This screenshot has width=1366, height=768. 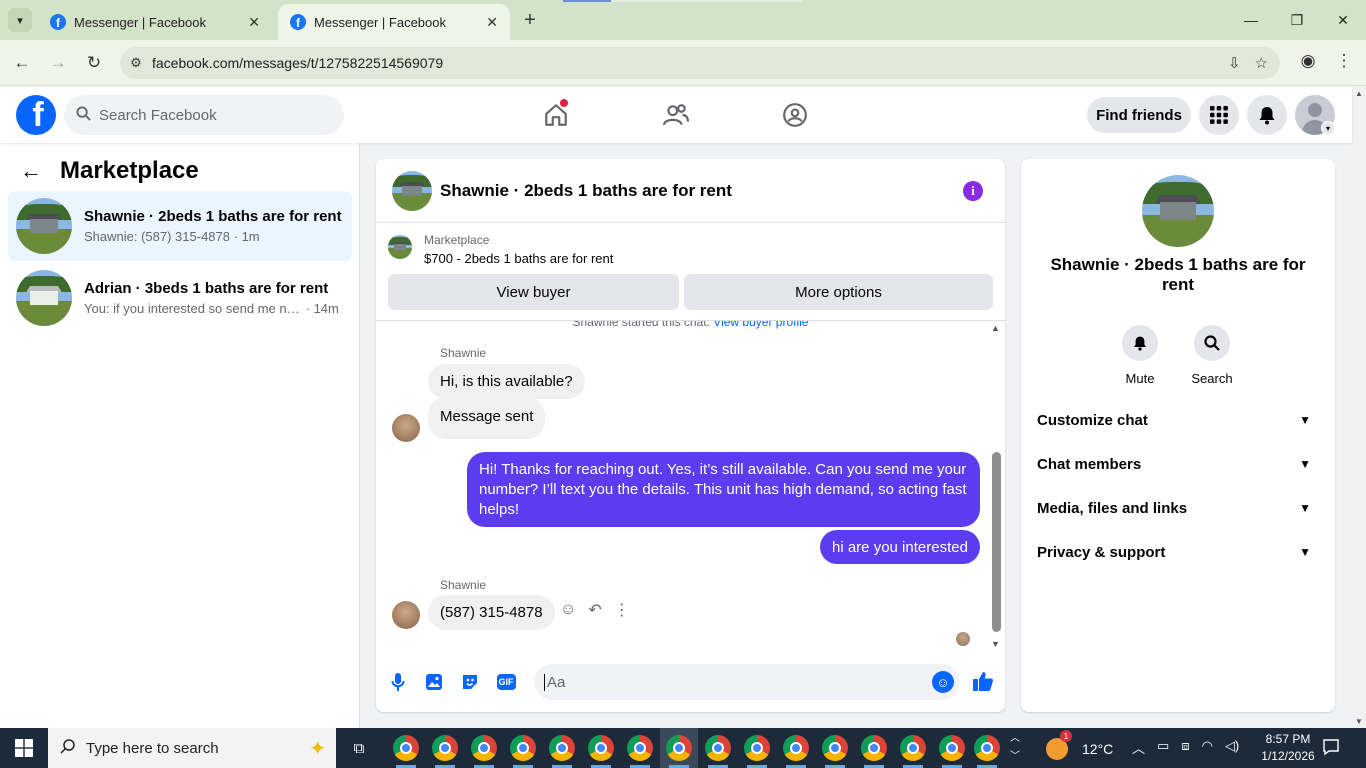 What do you see at coordinates (152, 748) in the screenshot?
I see `taskbar-search-text: Type here to search` at bounding box center [152, 748].